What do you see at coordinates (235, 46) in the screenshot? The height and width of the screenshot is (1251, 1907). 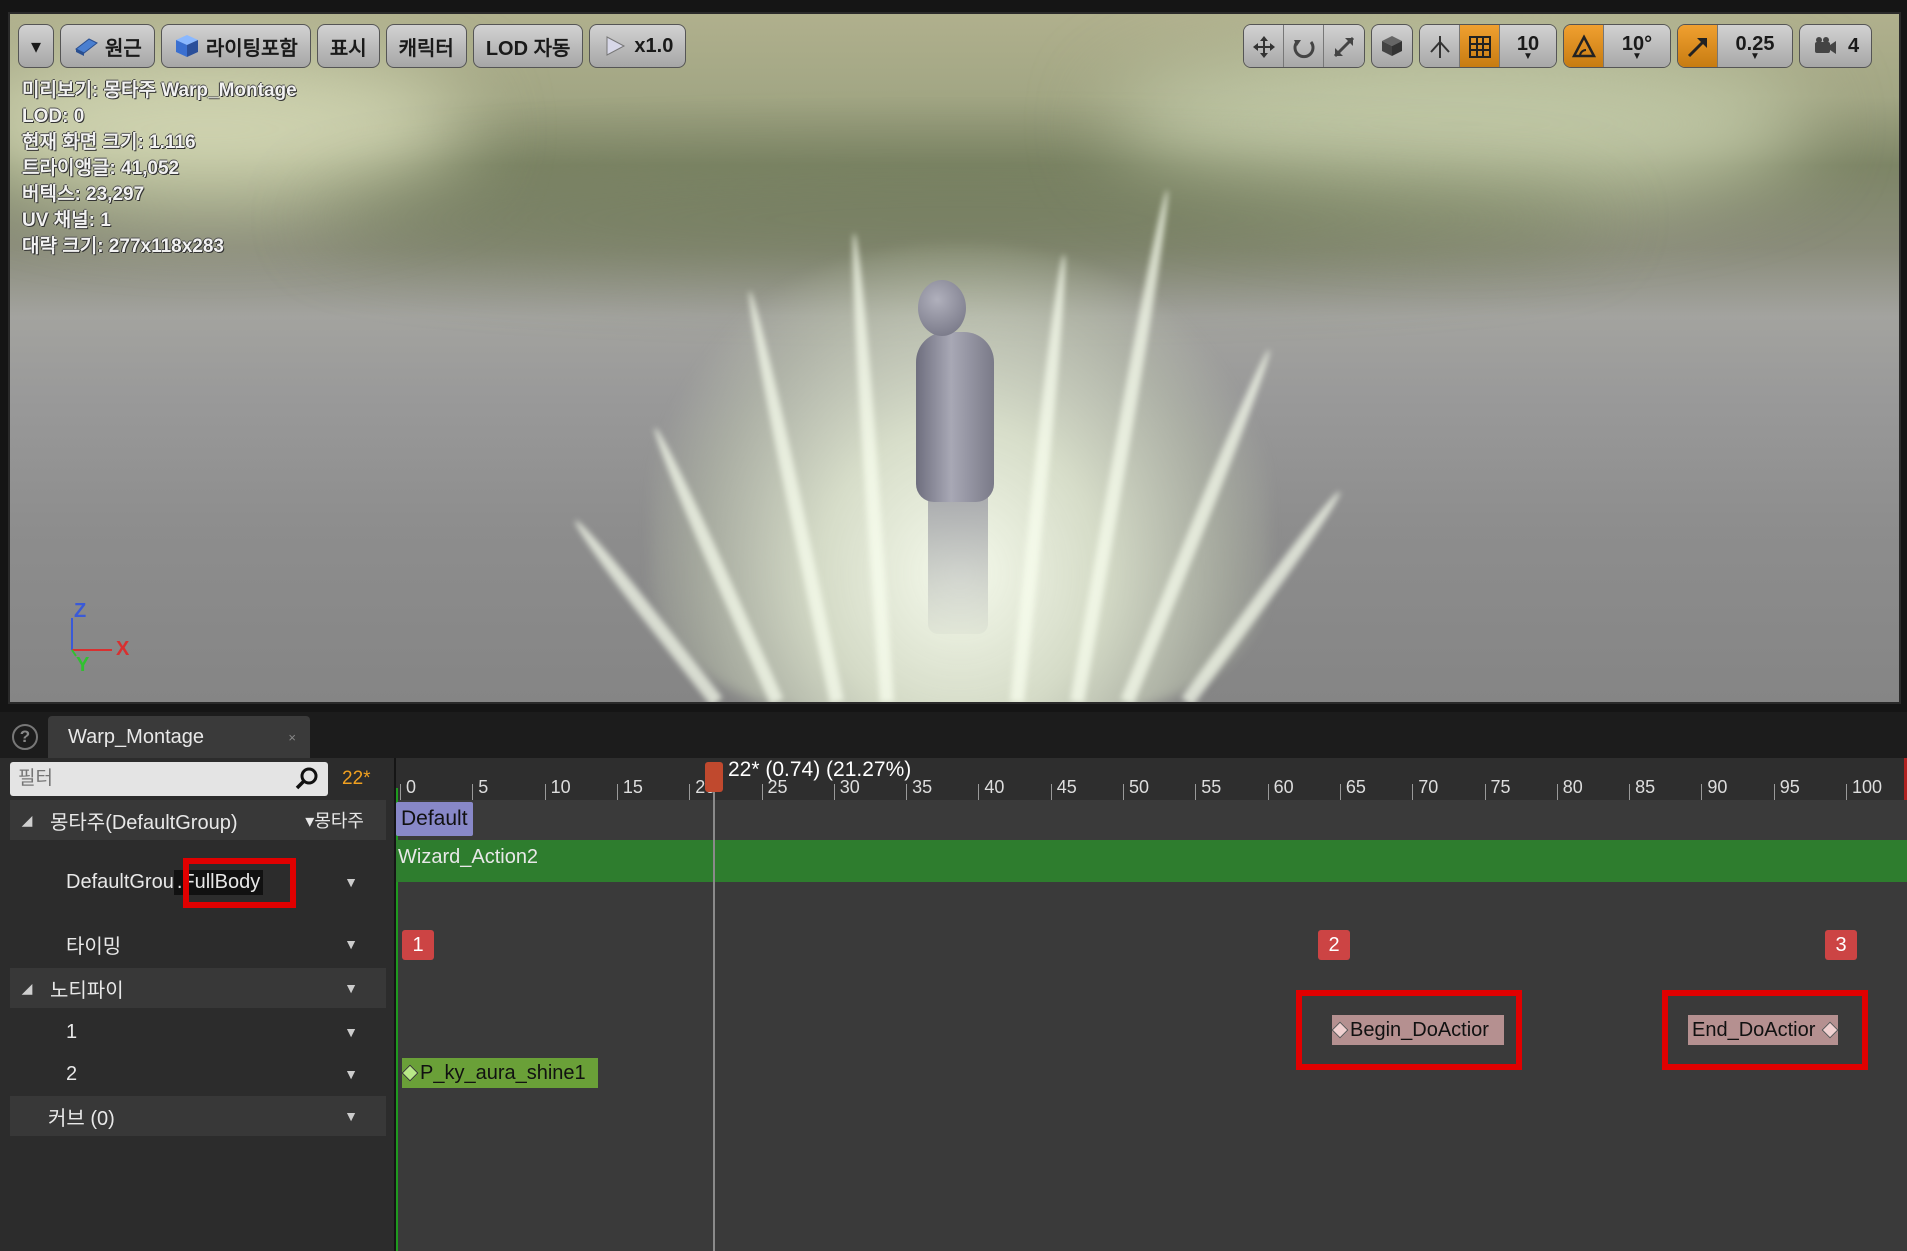 I see `lighting-mode-button: 라이팅포함` at bounding box center [235, 46].